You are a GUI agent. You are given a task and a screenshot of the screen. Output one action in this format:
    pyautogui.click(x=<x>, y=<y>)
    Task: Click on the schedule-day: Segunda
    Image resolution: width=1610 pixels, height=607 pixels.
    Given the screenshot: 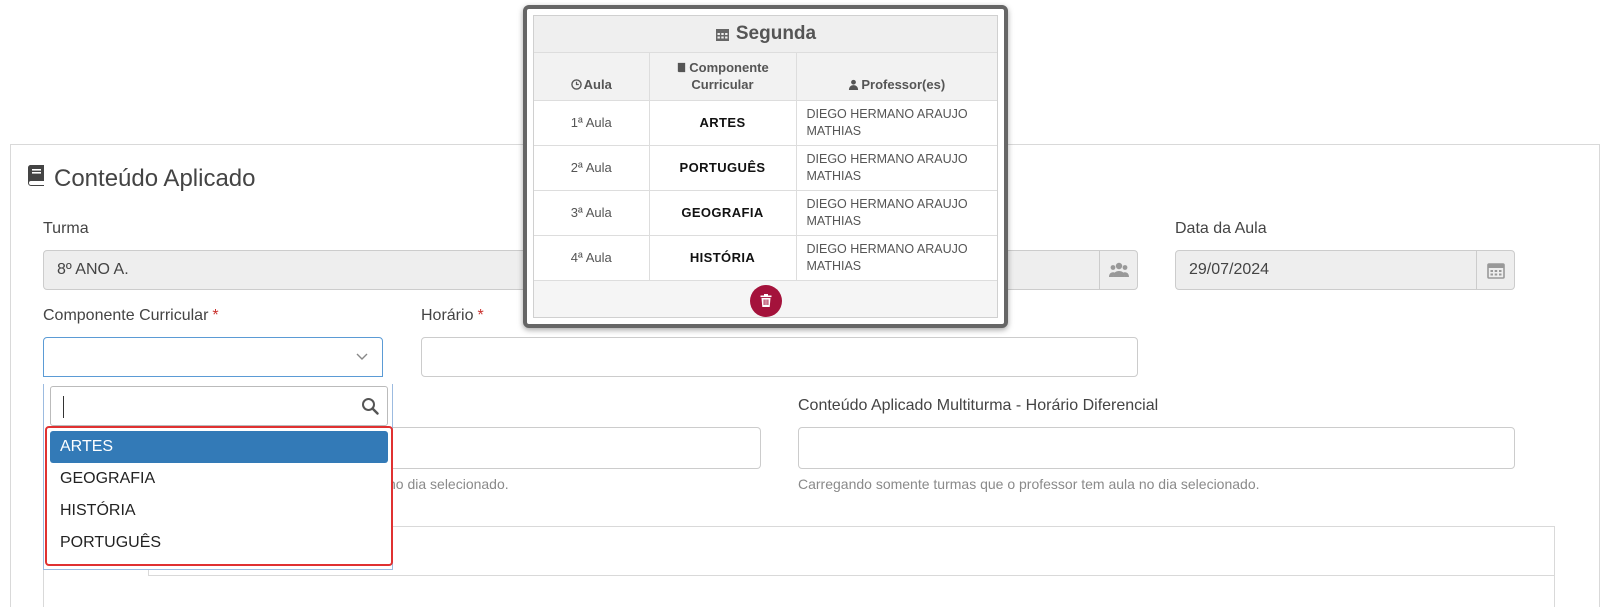 What is the action you would take?
    pyautogui.click(x=776, y=33)
    